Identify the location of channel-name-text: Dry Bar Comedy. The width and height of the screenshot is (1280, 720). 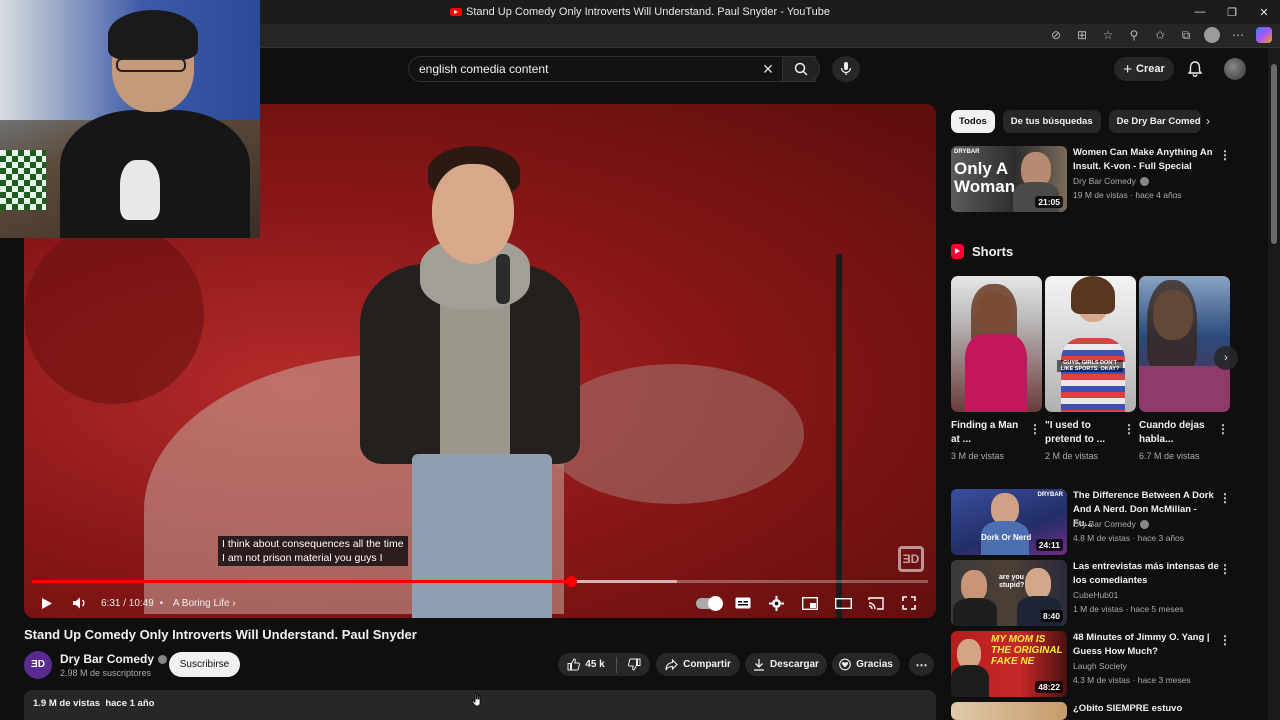
(107, 659).